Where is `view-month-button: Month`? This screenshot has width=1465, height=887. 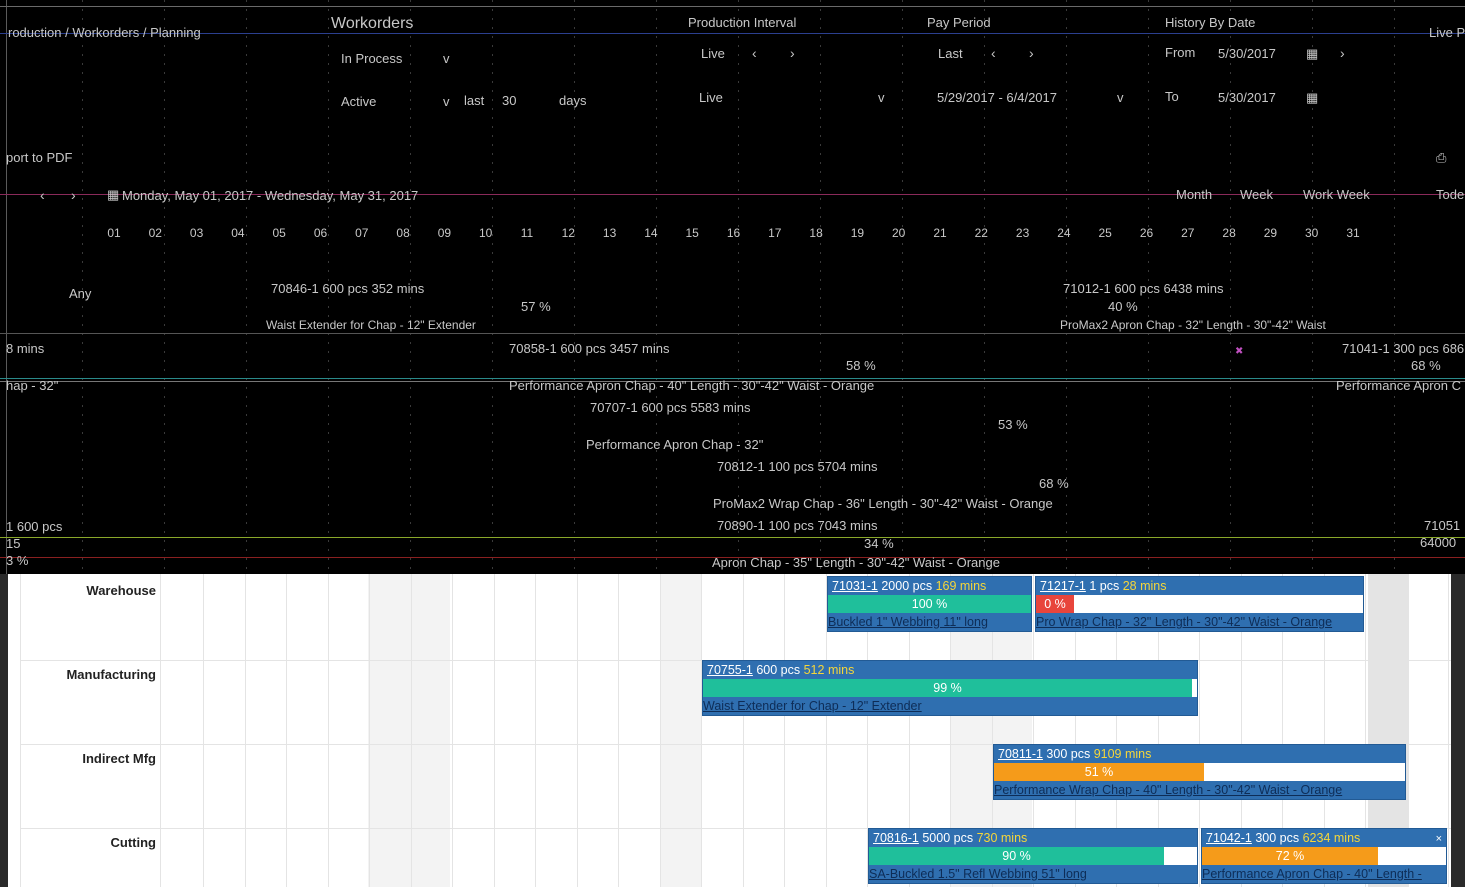 view-month-button: Month is located at coordinates (1194, 195).